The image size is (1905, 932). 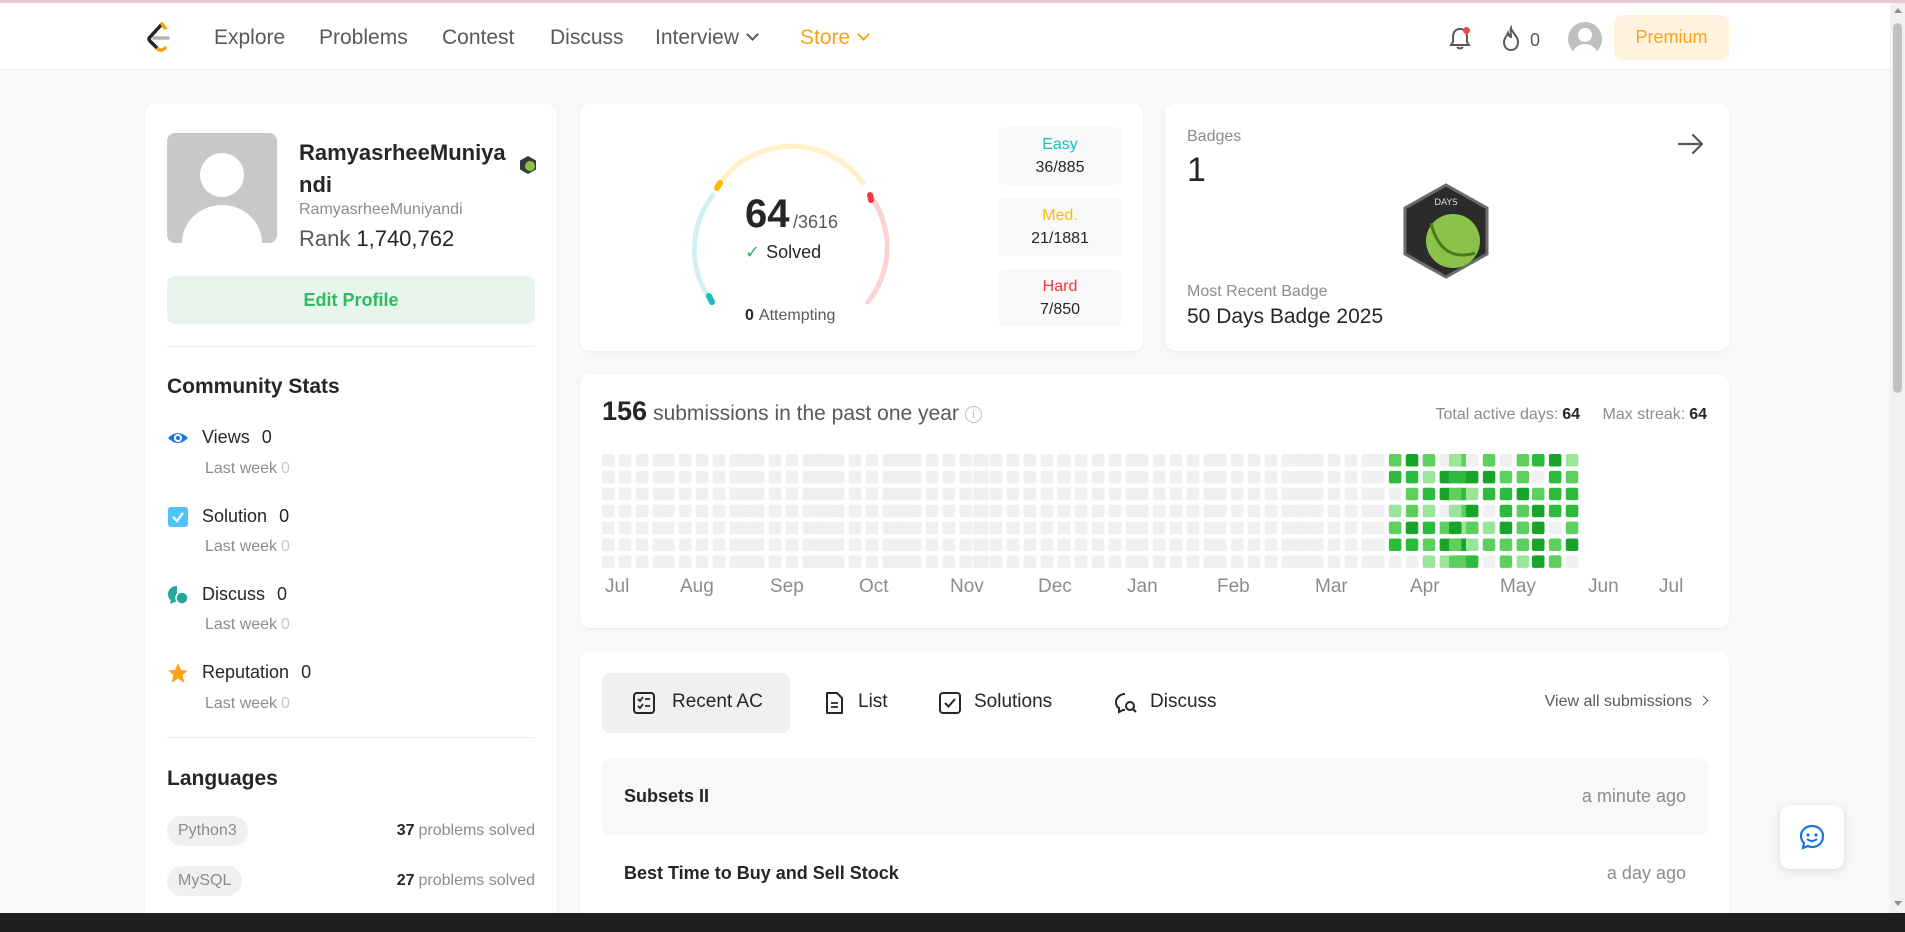 I want to click on difficulty-medium: Med. 21/1881, so click(x=1060, y=227).